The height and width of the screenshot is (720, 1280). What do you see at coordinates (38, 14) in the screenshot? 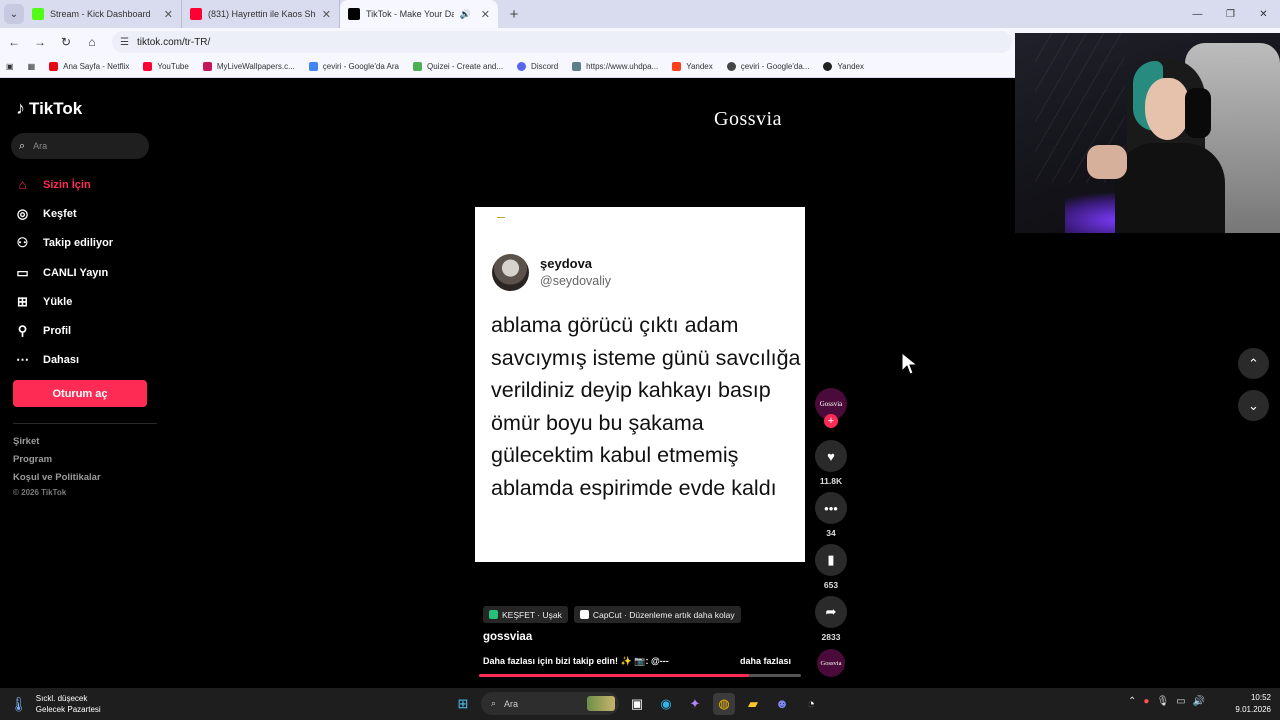
I see `kick-favicon-icon` at bounding box center [38, 14].